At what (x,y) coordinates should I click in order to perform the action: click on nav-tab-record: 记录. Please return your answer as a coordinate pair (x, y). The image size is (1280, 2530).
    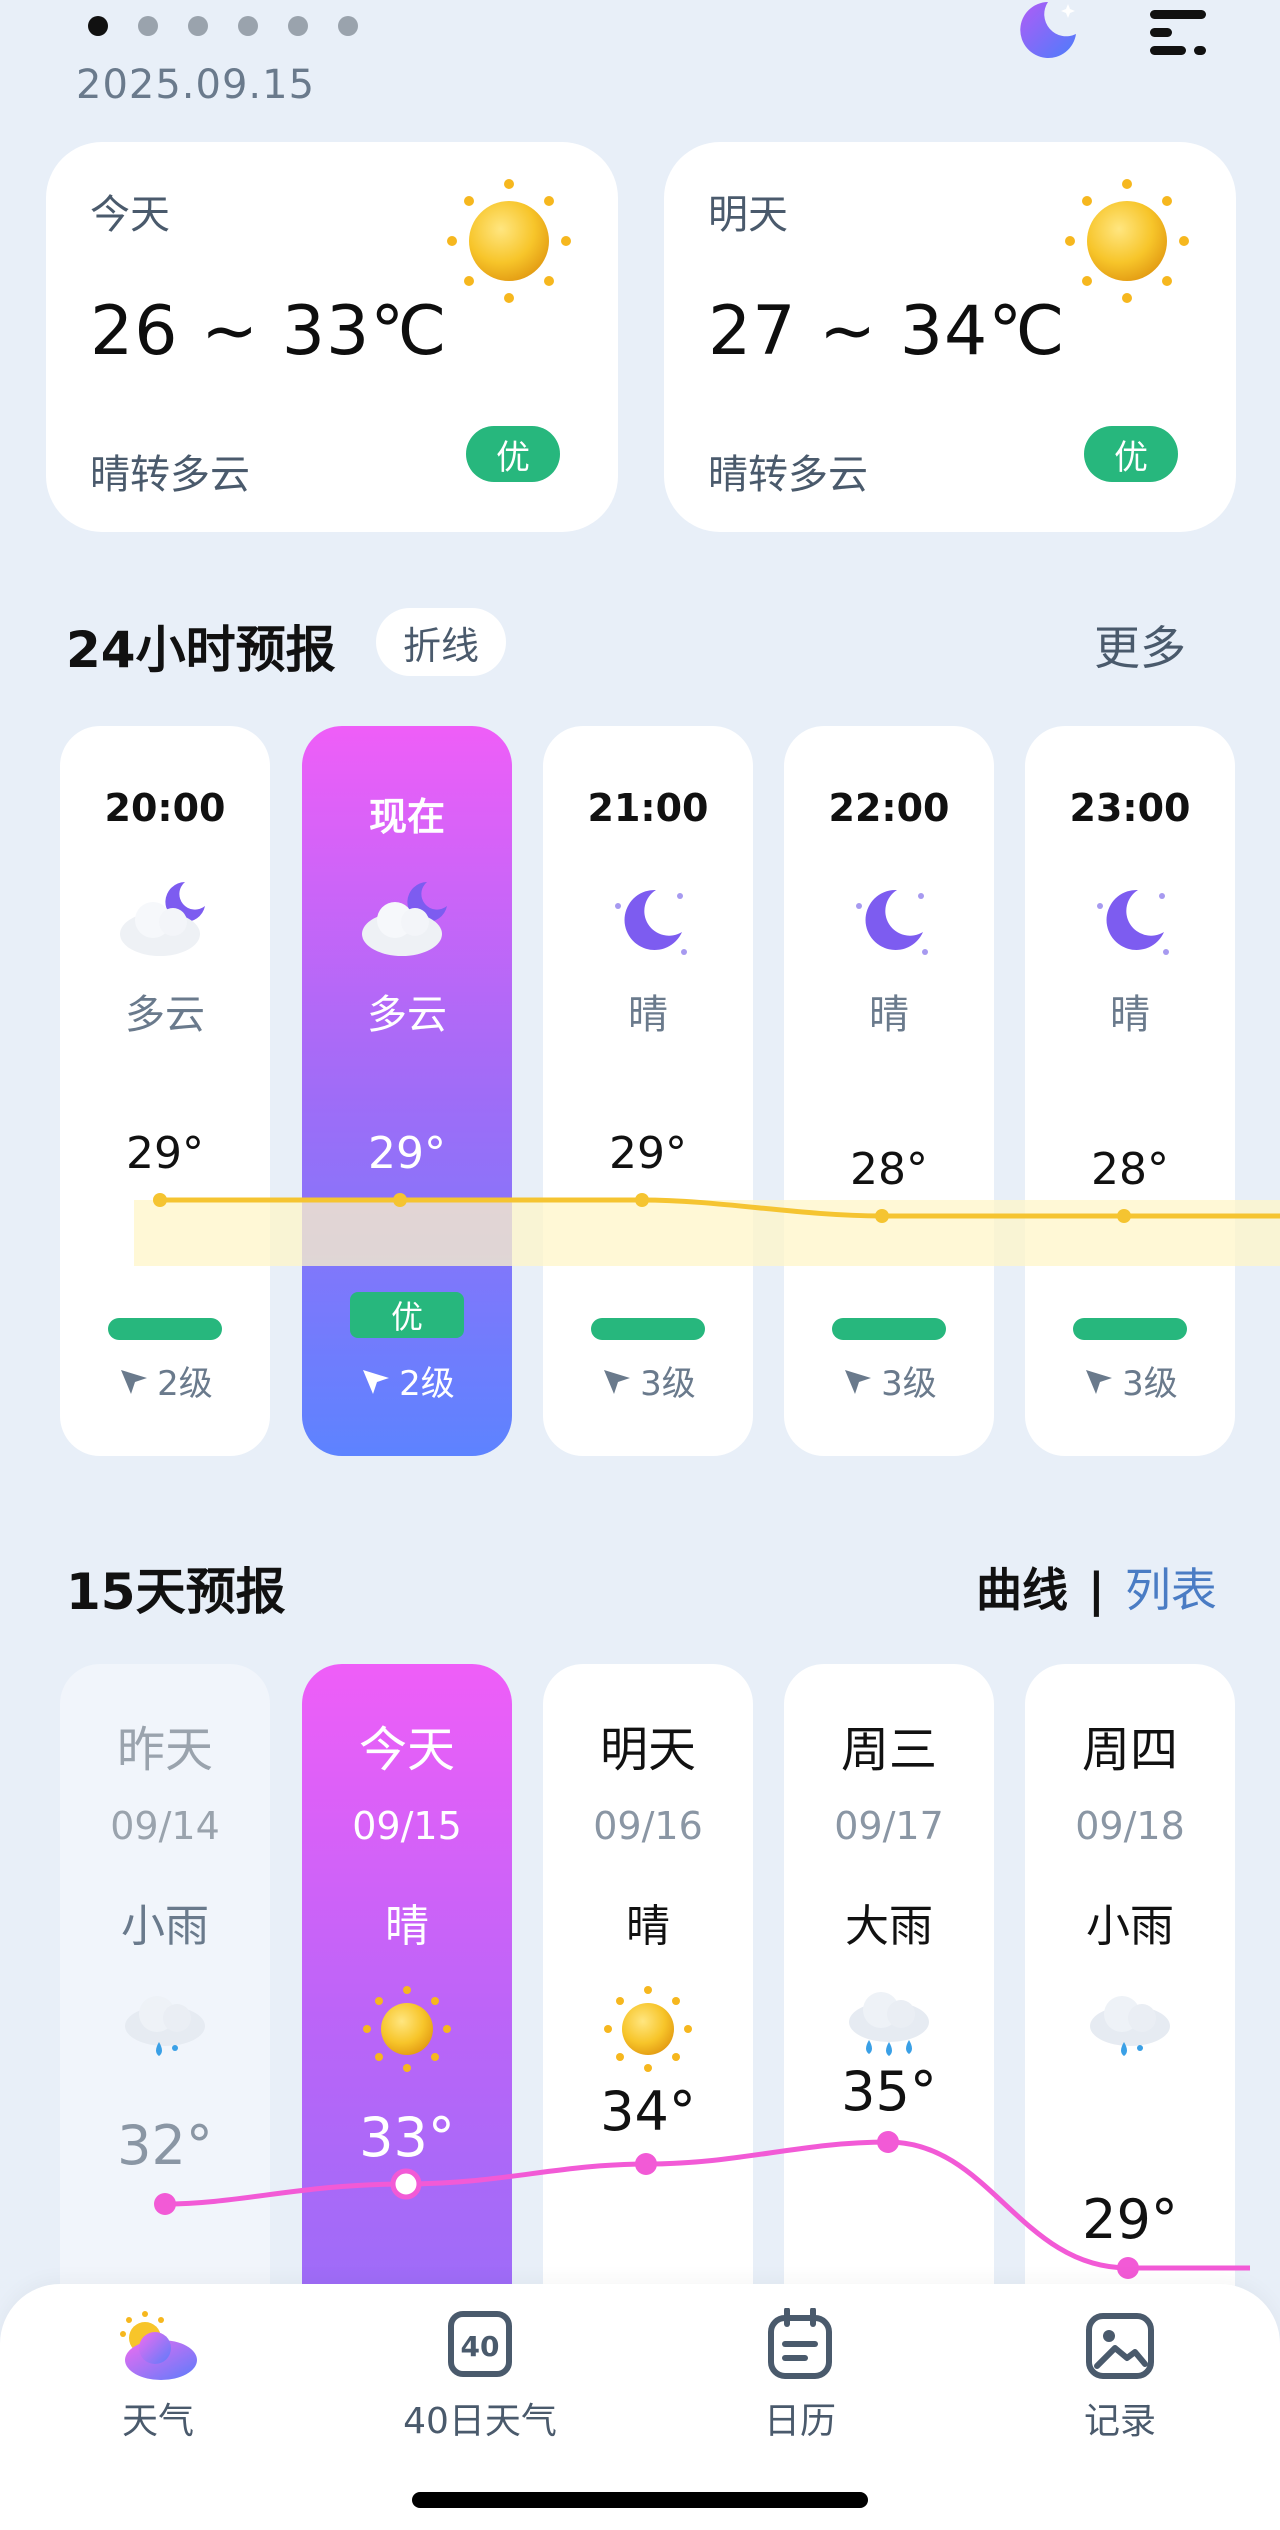
    Looking at the image, I should click on (1120, 2376).